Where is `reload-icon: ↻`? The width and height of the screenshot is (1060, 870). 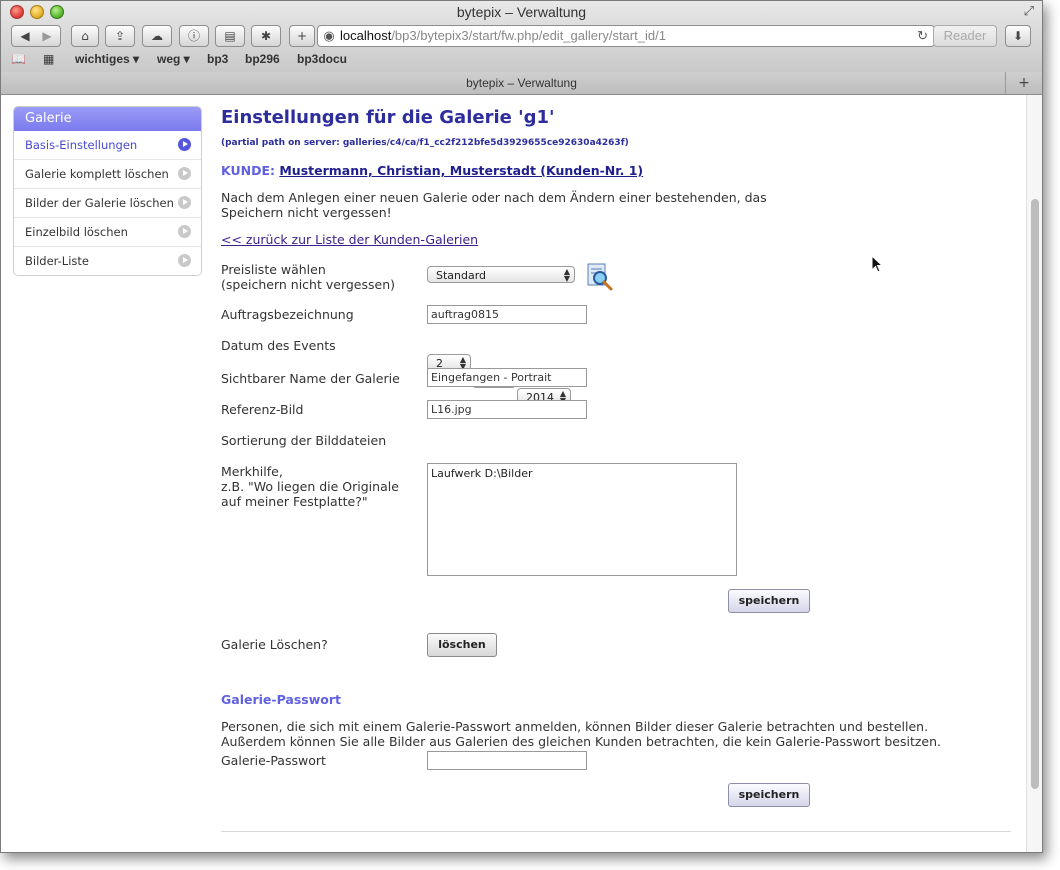 reload-icon: ↻ is located at coordinates (922, 36).